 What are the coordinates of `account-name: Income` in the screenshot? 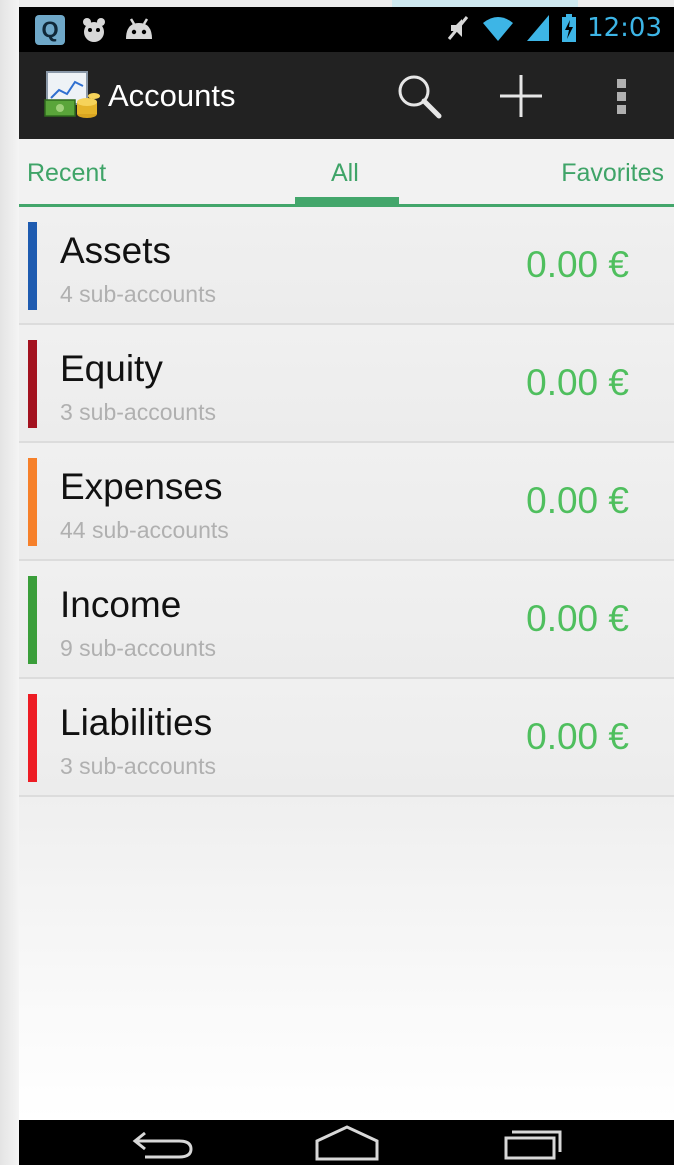 It's located at (121, 604).